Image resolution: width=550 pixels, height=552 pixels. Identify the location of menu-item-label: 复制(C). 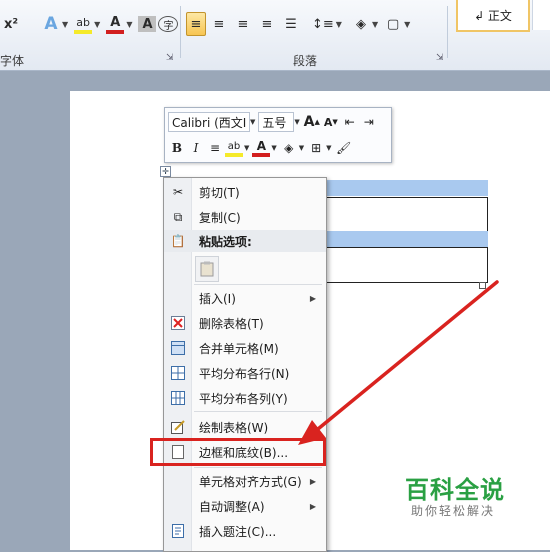
(220, 217).